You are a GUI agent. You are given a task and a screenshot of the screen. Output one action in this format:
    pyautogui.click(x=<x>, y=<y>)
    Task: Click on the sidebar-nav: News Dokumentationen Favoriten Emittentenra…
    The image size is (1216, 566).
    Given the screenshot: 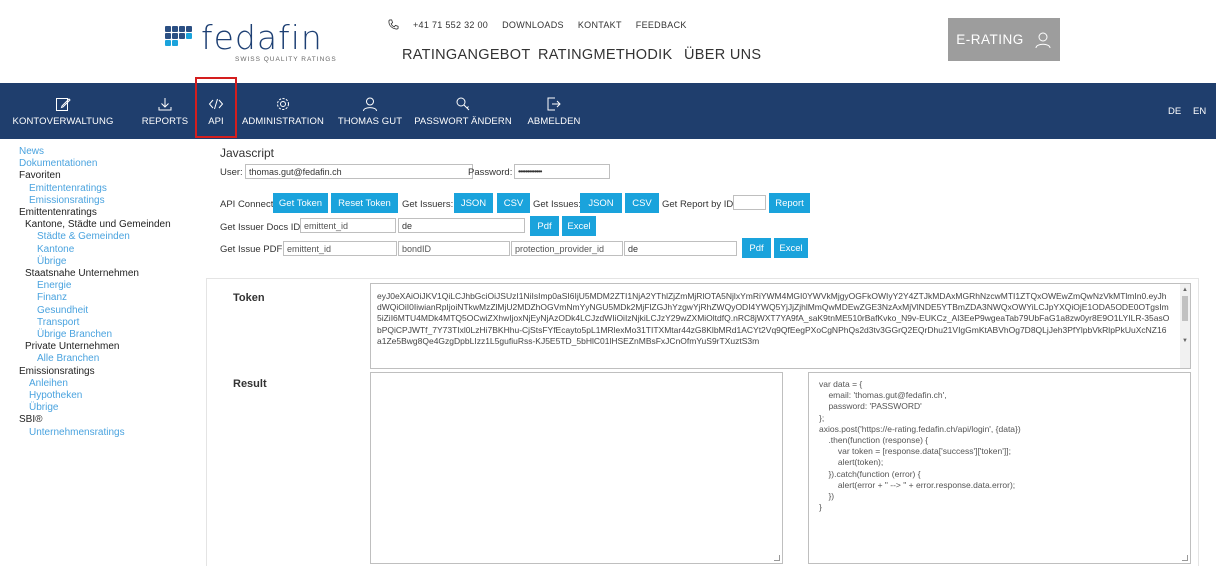 What is the action you would take?
    pyautogui.click(x=114, y=292)
    